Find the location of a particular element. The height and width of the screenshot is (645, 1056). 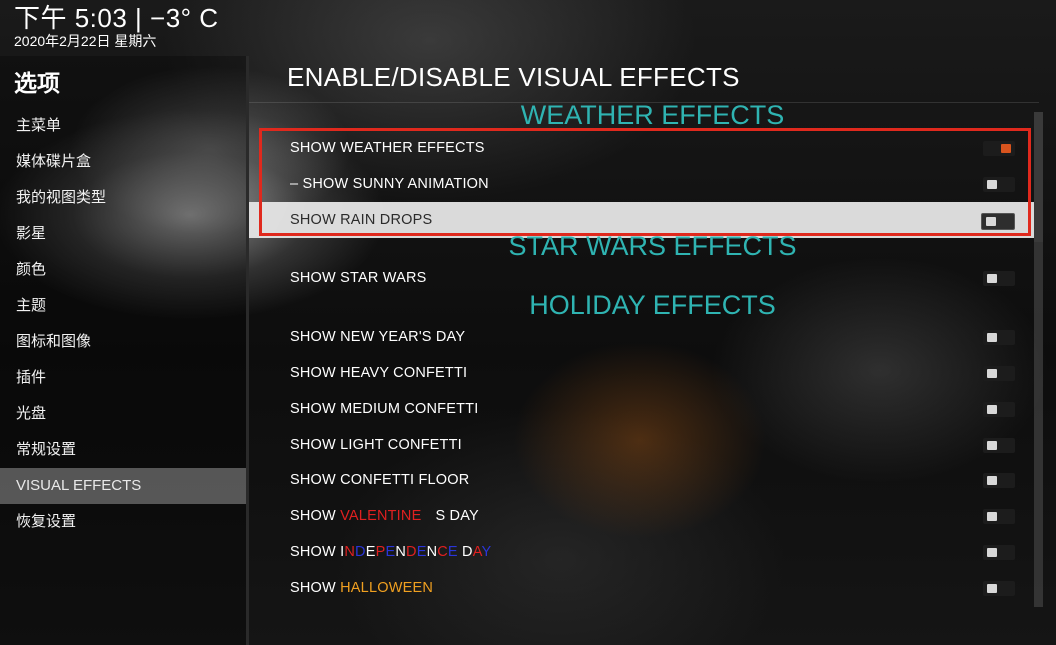

setting-label: SHOW INDEPENDENCE DAY is located at coordinates (390, 552).